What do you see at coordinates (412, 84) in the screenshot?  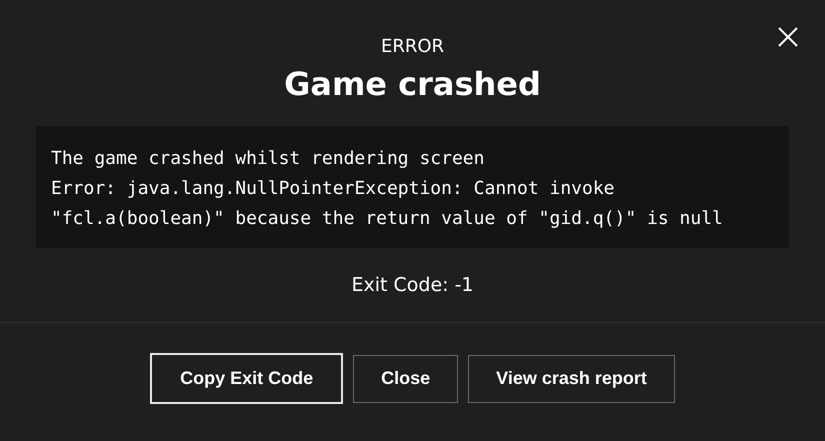 I see `dialog-title: Game crashed` at bounding box center [412, 84].